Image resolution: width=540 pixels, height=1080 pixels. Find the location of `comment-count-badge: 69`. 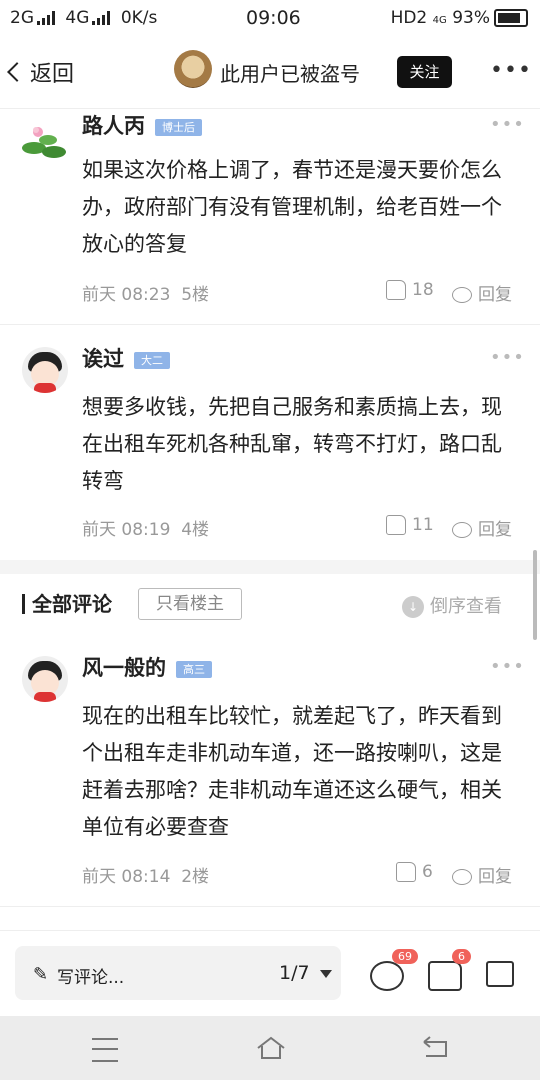

comment-count-badge: 69 is located at coordinates (405, 956).